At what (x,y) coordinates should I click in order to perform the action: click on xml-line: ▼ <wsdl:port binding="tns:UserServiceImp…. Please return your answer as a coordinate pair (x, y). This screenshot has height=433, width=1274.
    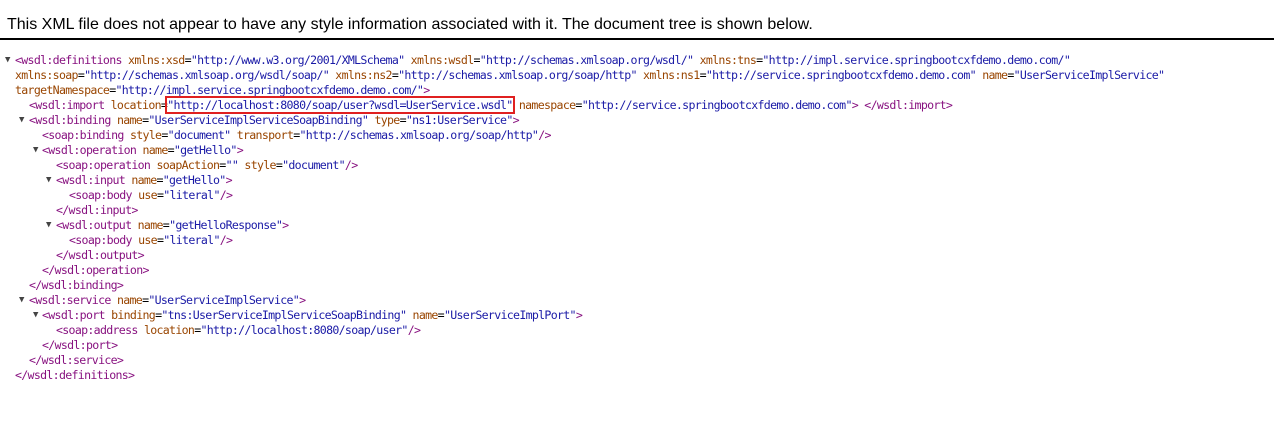
    Looking at the image, I should click on (308, 315).